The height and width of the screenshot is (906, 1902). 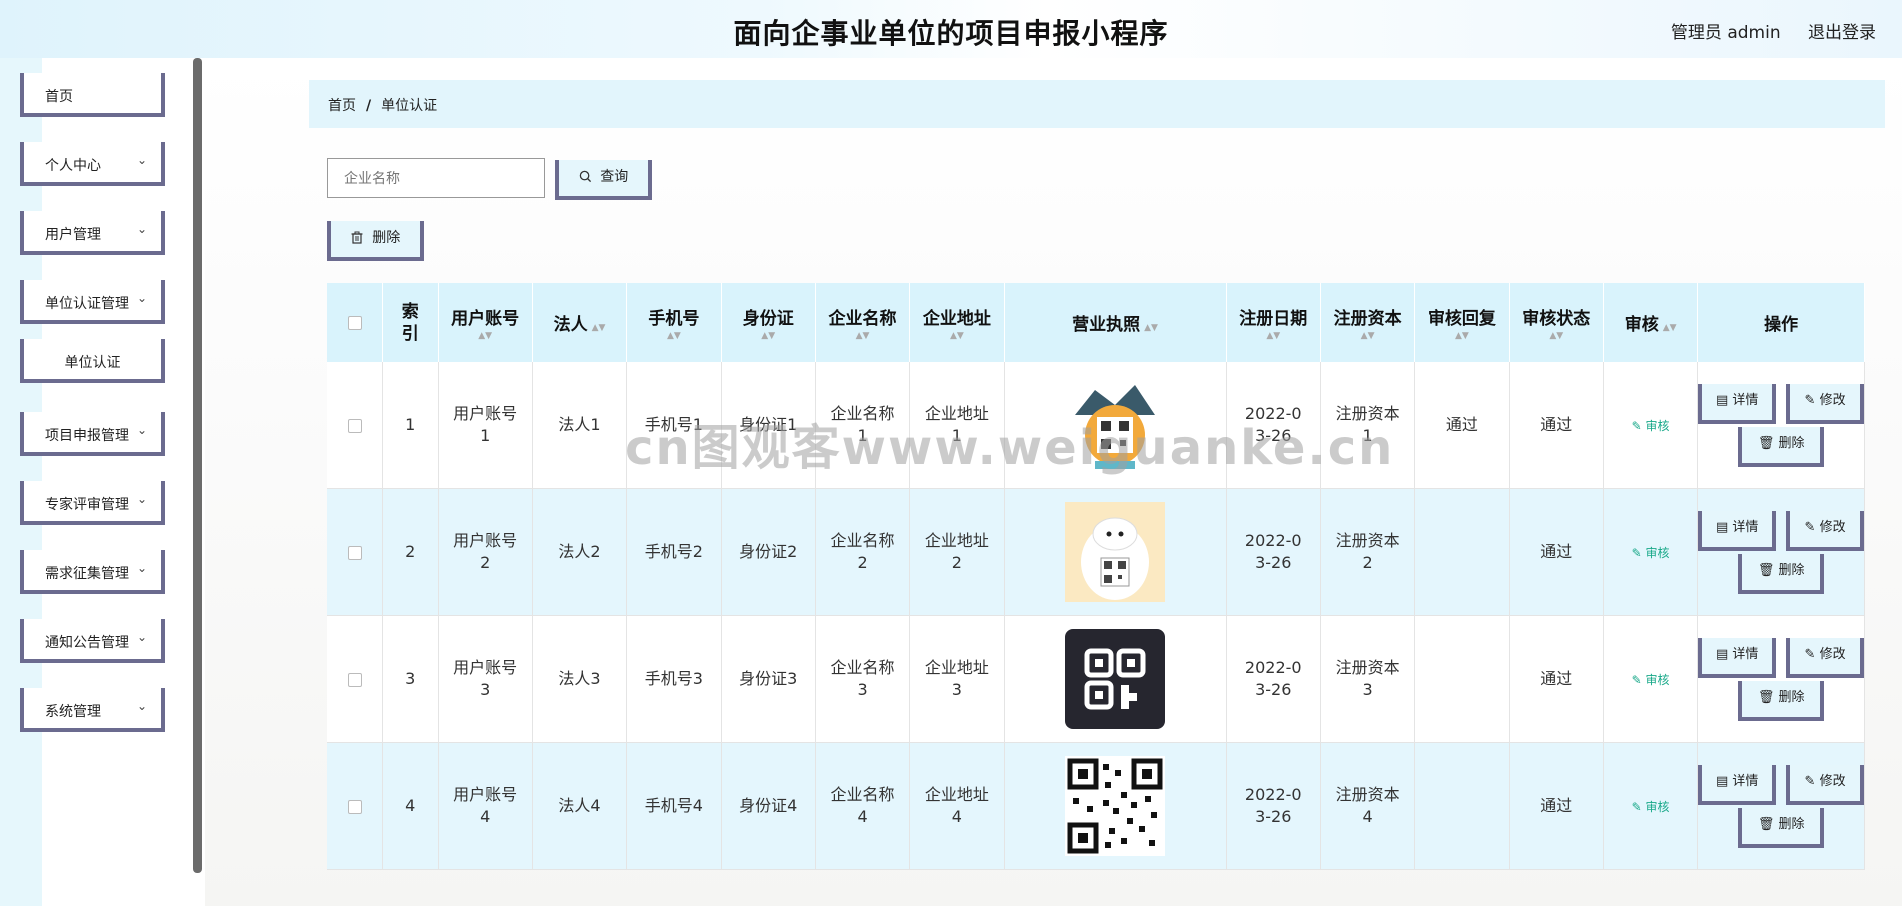 What do you see at coordinates (863, 806) in the screenshot?
I see `row-company: 企业名称4` at bounding box center [863, 806].